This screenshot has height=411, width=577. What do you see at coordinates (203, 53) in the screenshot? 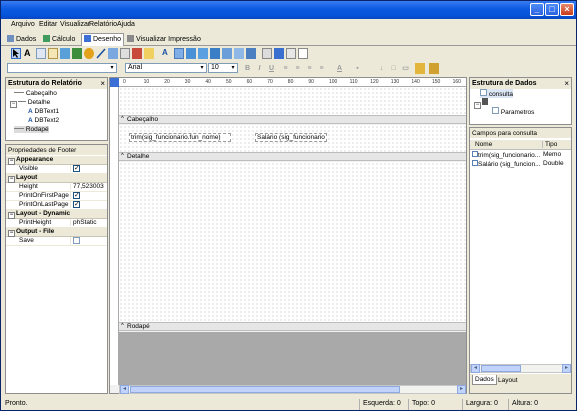
I see `dbcalc-tool-icon` at bounding box center [203, 53].